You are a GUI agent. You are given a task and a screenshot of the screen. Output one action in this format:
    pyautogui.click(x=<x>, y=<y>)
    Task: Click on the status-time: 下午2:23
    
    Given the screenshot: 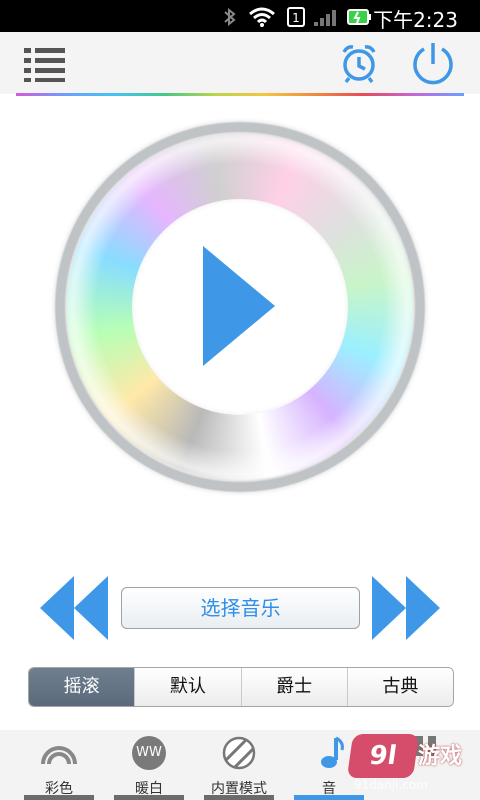 What is the action you would take?
    pyautogui.click(x=415, y=20)
    